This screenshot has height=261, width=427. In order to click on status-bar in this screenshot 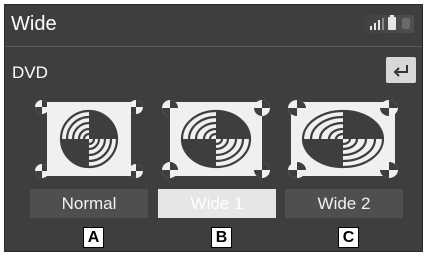, I will do `click(384, 24)`.